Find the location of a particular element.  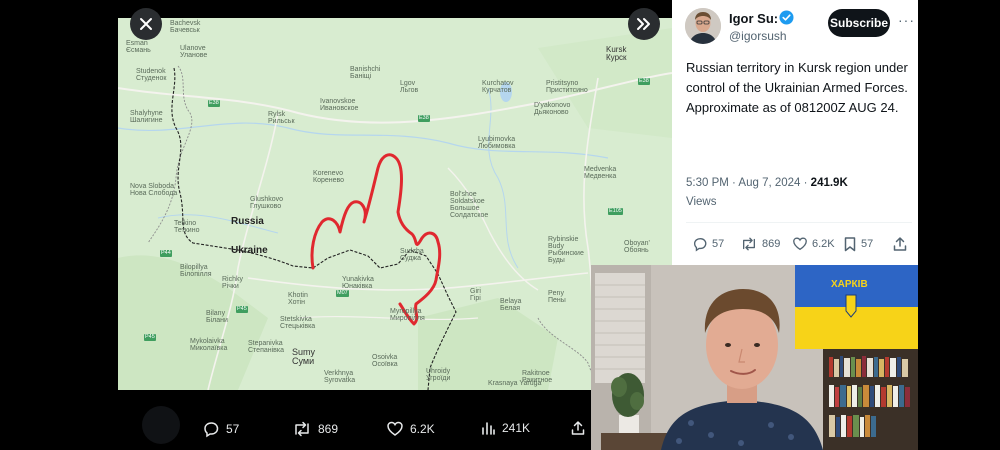

webcam-video: ХАРКІВ is located at coordinates (754, 357).